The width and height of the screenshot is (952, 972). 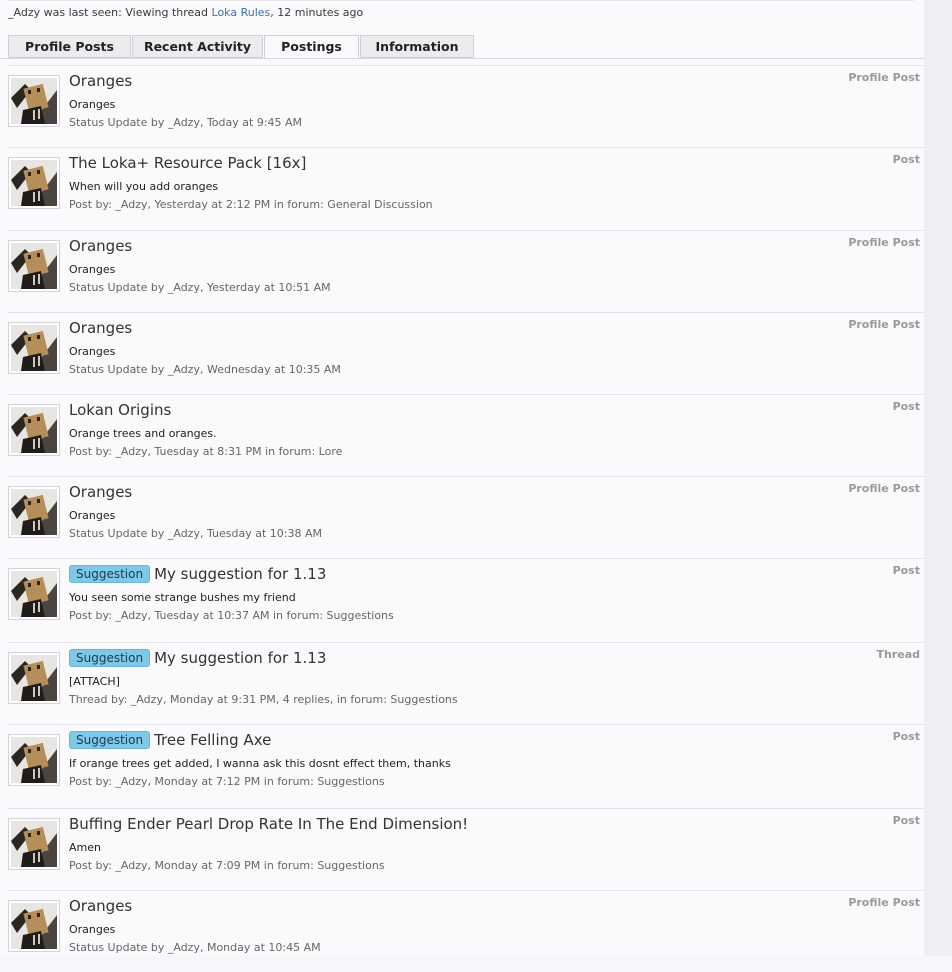 I want to click on top-divider, so click(x=461, y=1).